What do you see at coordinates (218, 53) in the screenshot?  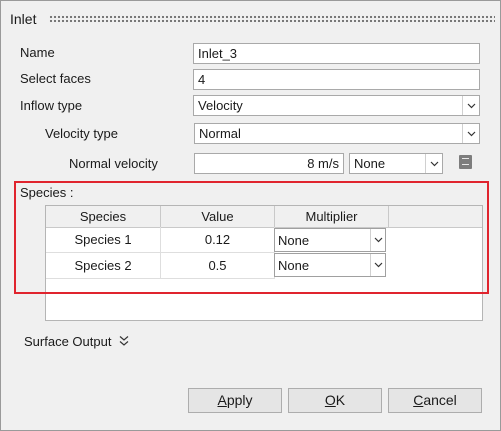 I see `name-field-value: Inlet_3` at bounding box center [218, 53].